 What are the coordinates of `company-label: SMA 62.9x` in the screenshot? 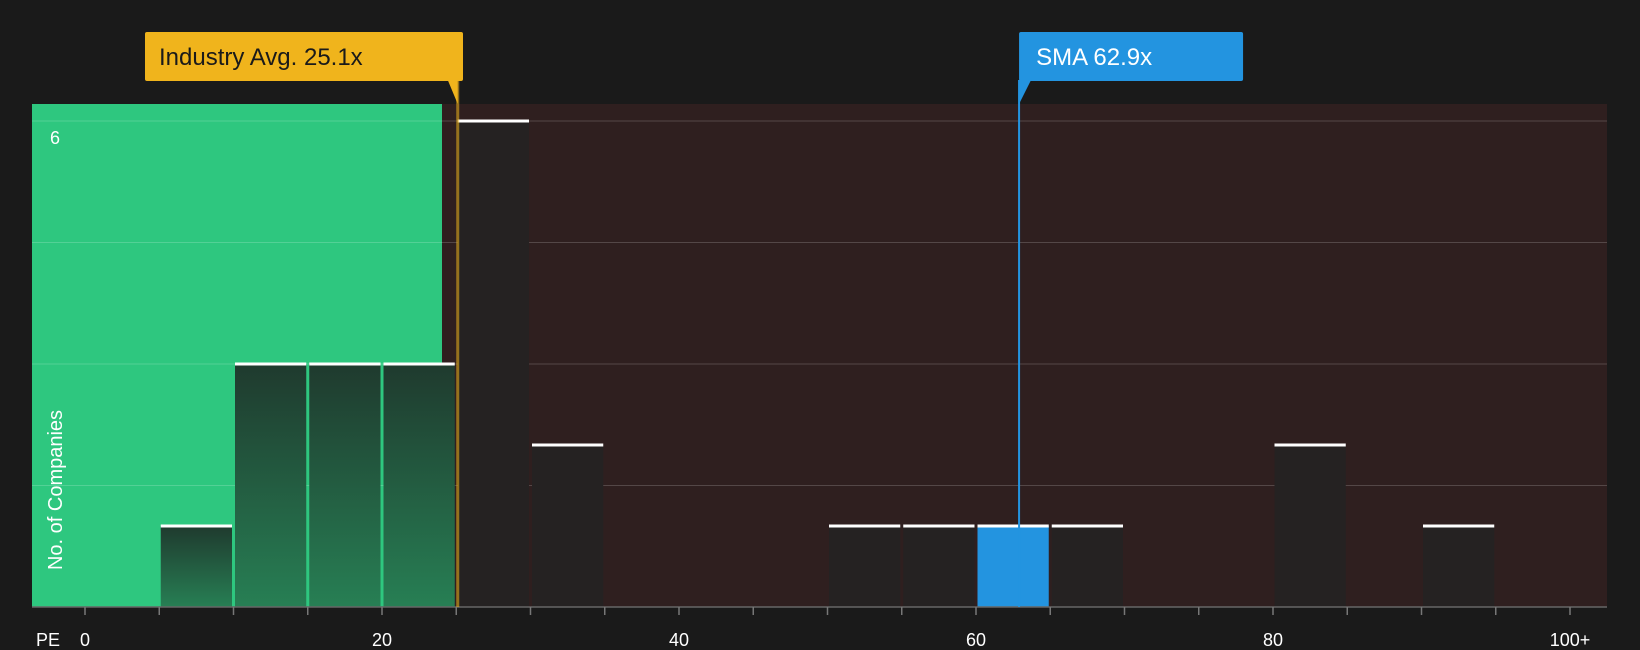 It's located at (1094, 57).